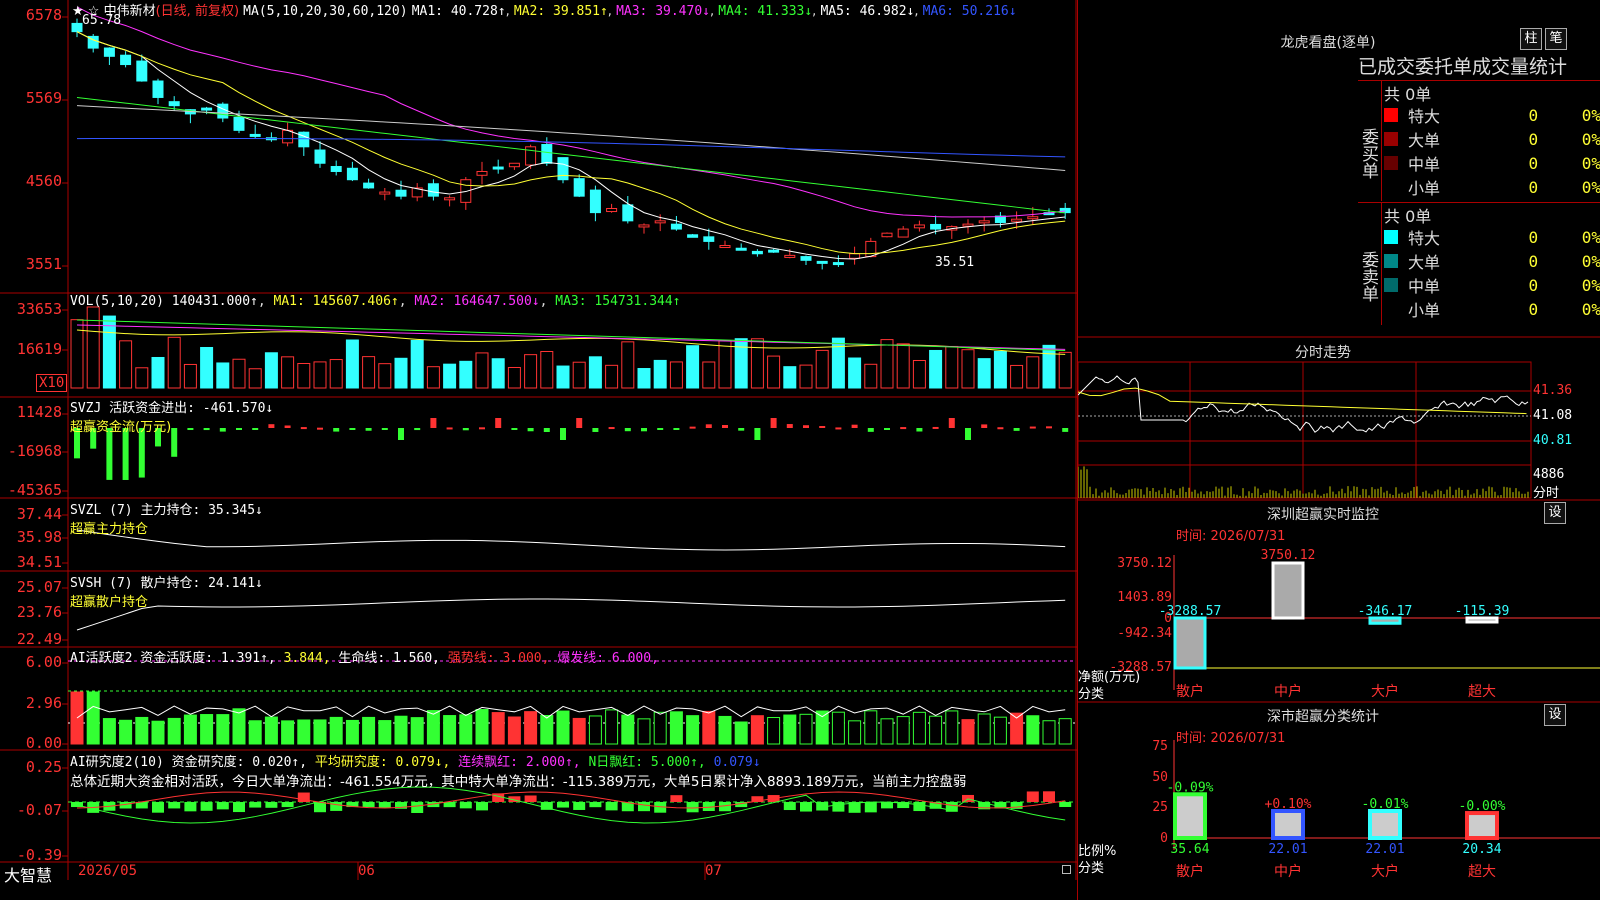  I want to click on order-qty: 0, so click(1533, 139).